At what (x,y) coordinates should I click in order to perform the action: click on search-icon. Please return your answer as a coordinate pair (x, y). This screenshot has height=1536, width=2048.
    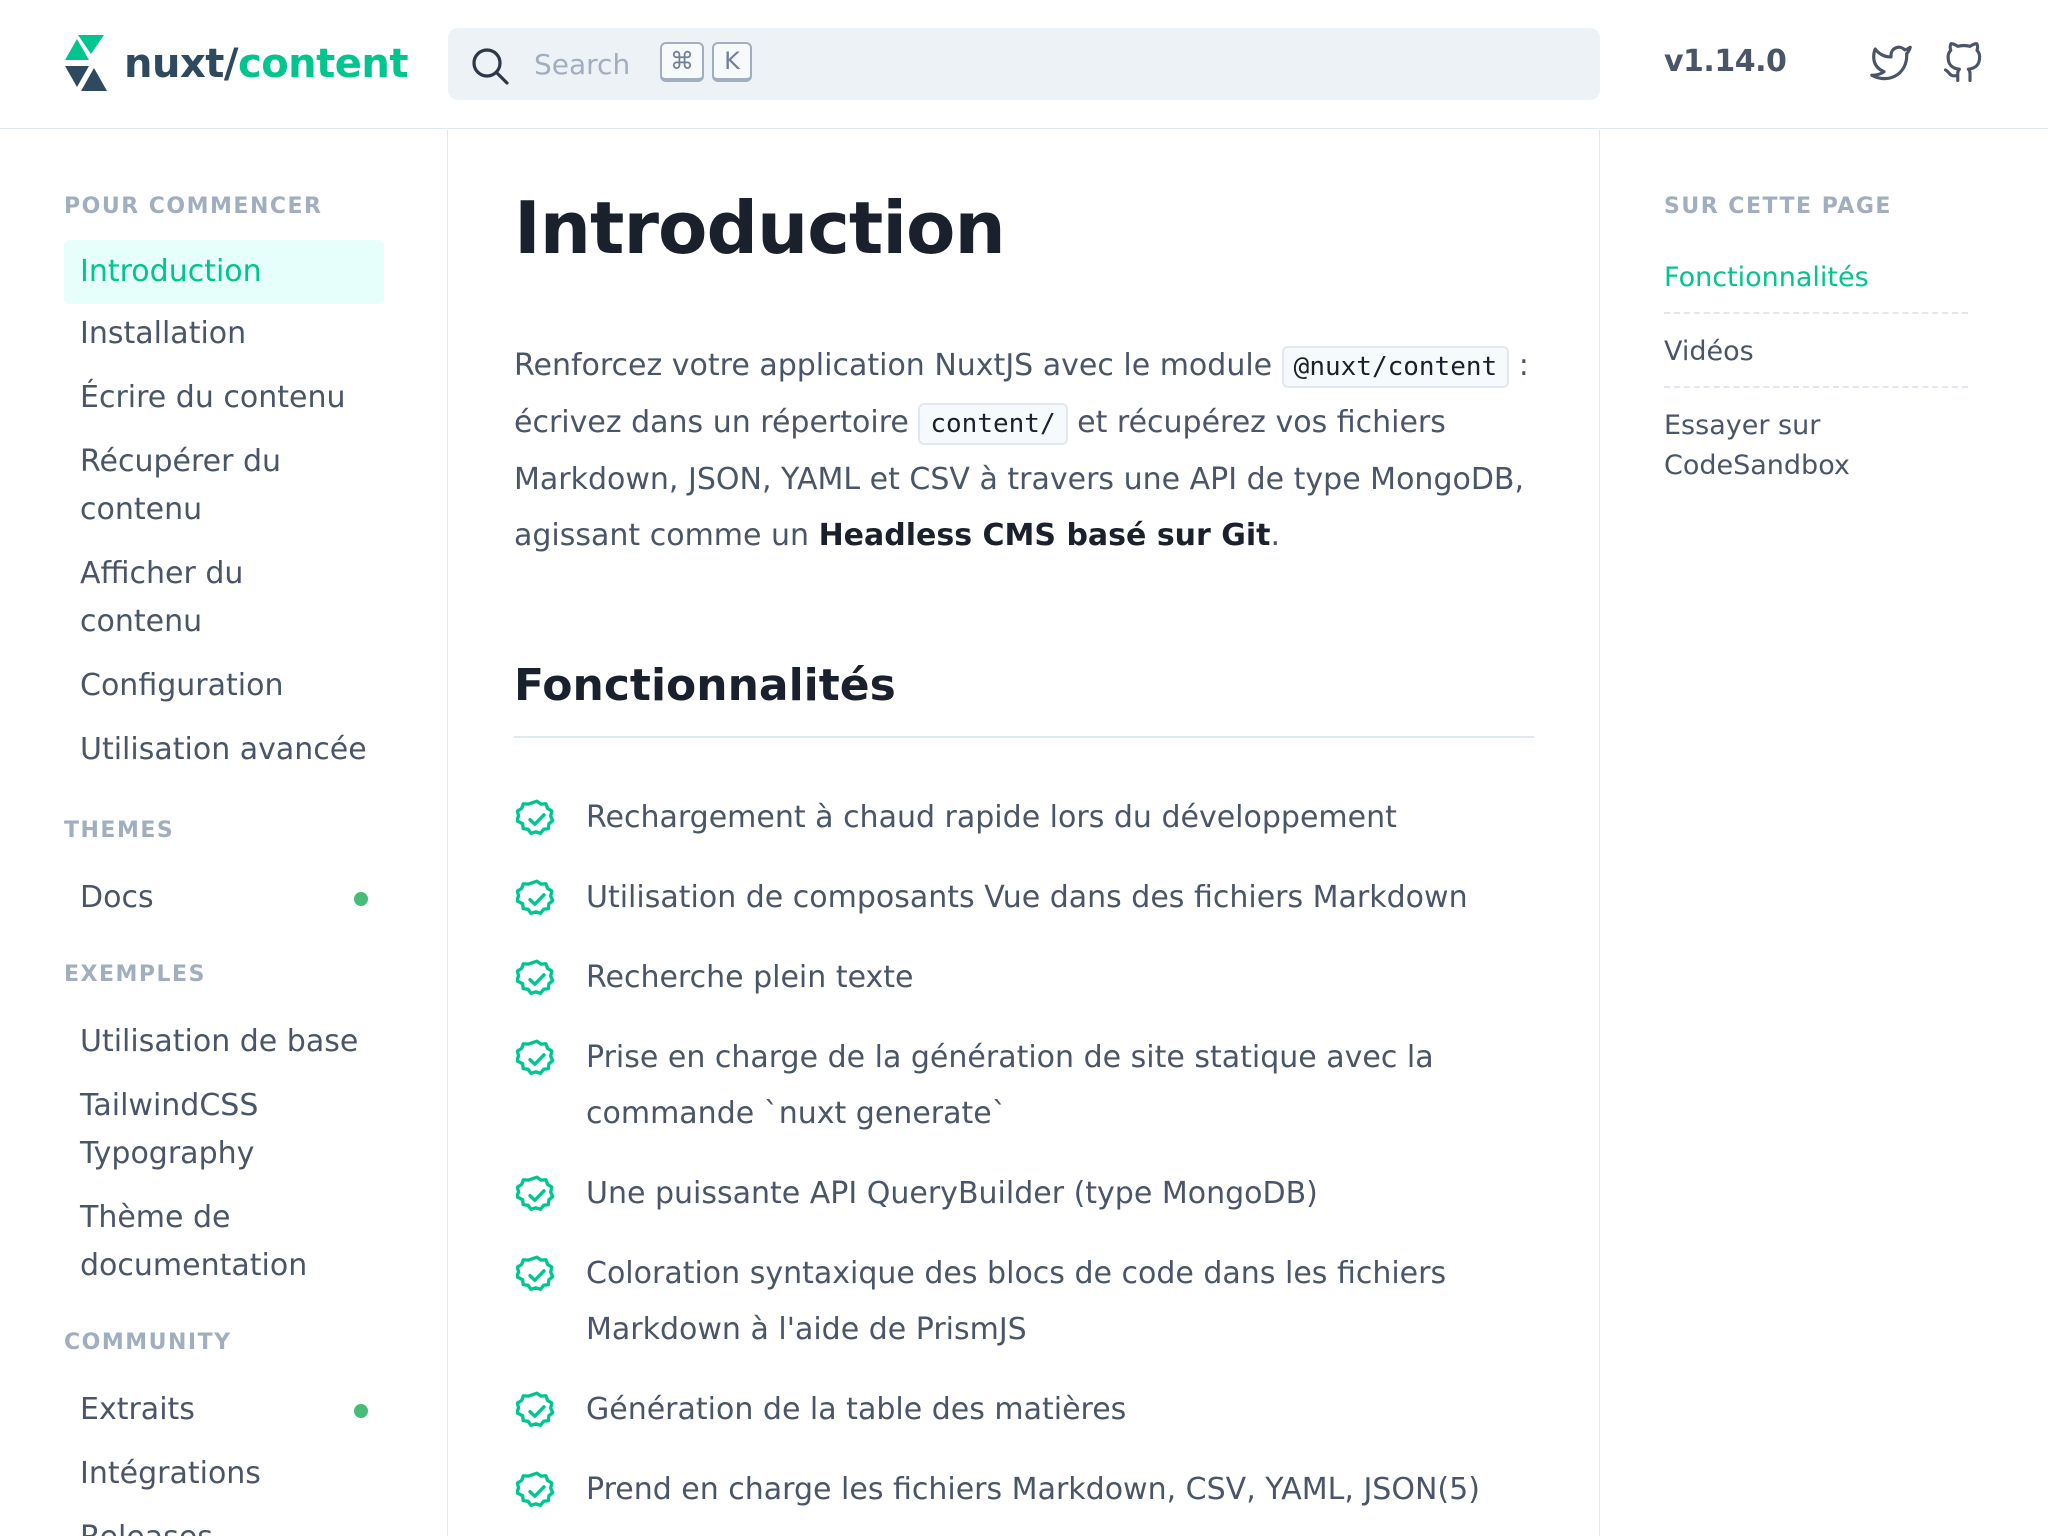
    Looking at the image, I should click on (490, 66).